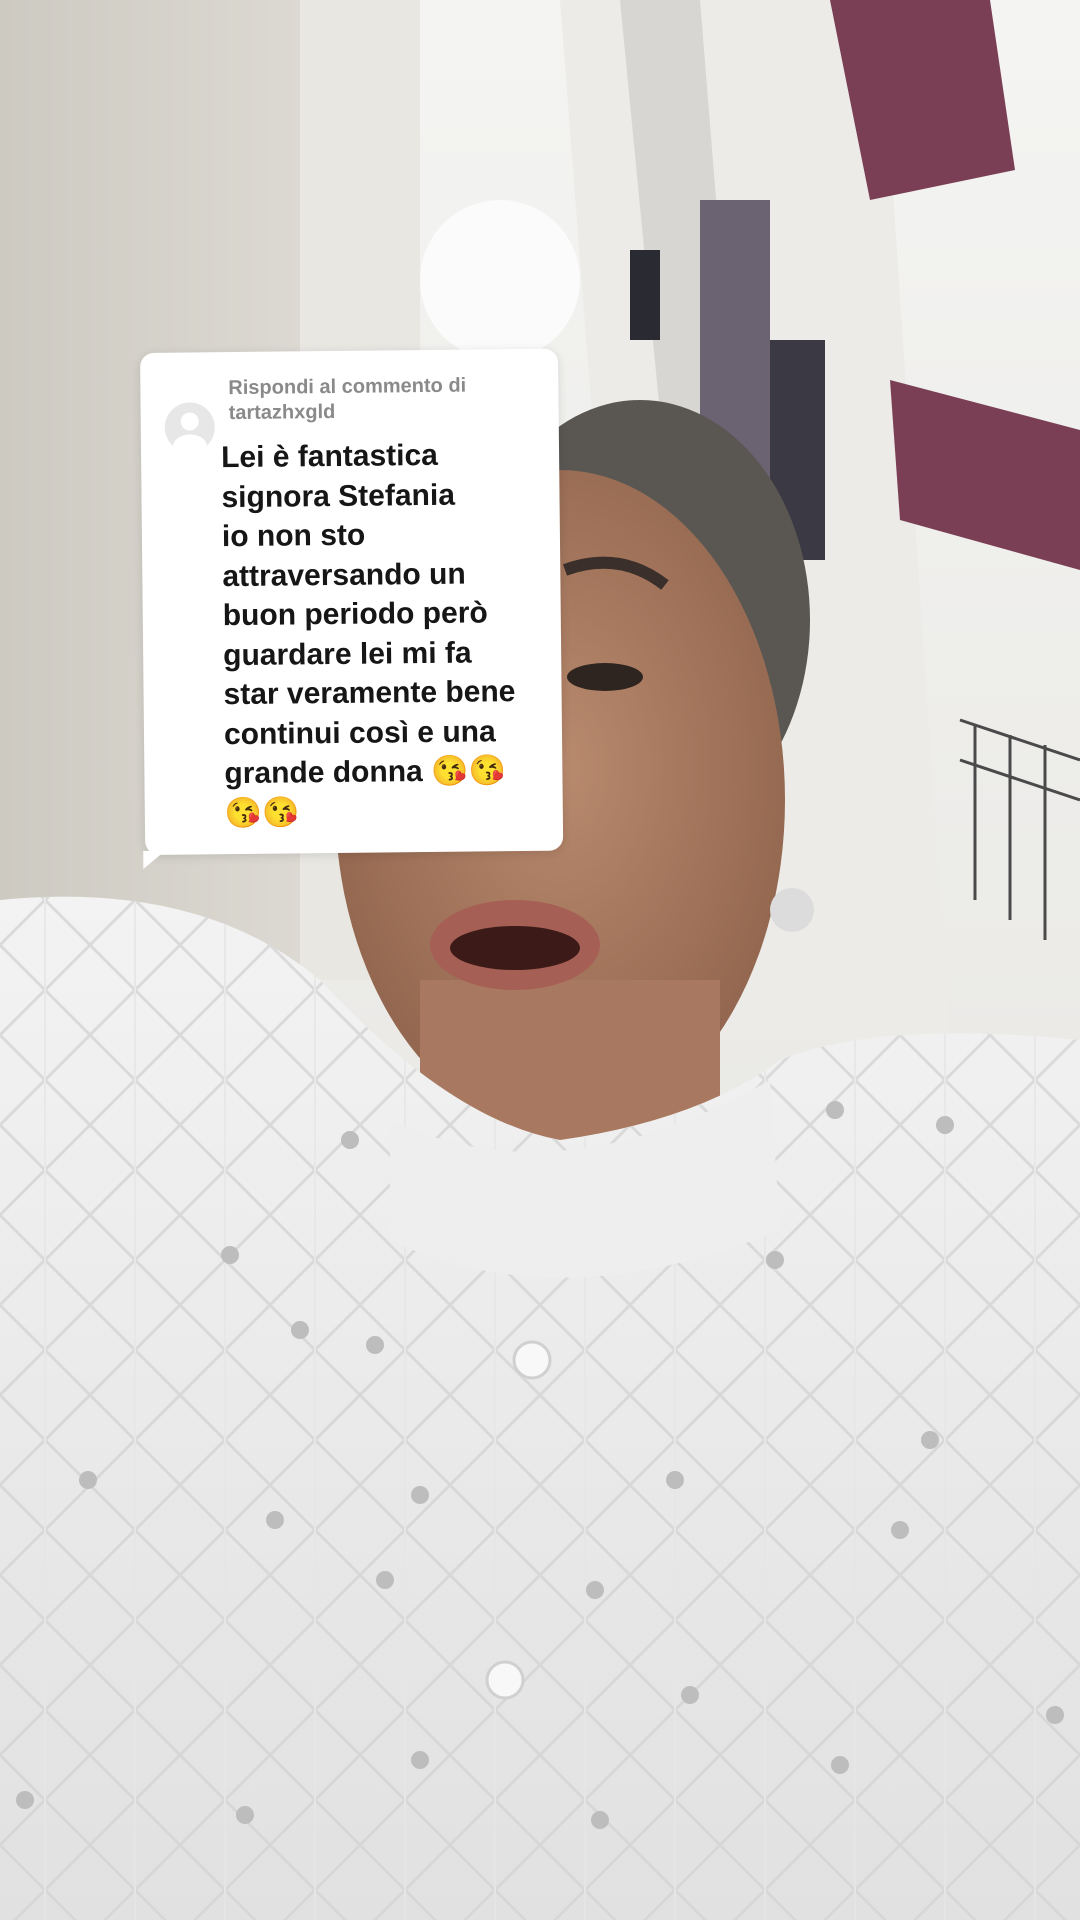  Describe the element at coordinates (347, 387) in the screenshot. I see `reply-prefix: Rispondi al commento di` at that location.